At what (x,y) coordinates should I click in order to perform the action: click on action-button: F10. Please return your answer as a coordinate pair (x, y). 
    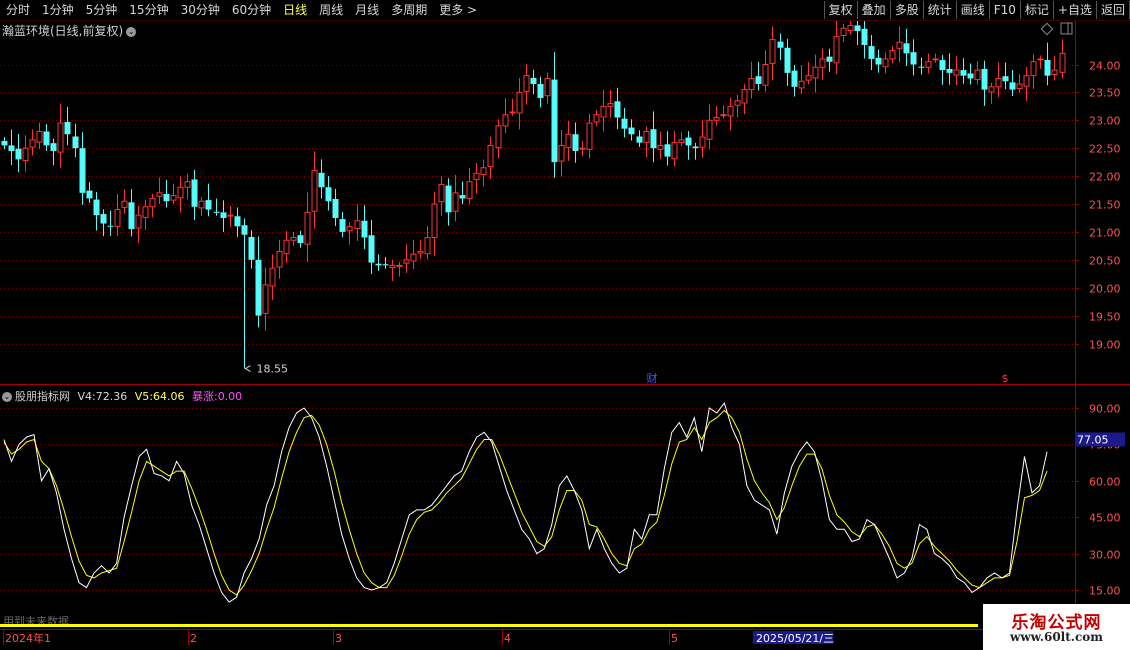
    Looking at the image, I should click on (1004, 10).